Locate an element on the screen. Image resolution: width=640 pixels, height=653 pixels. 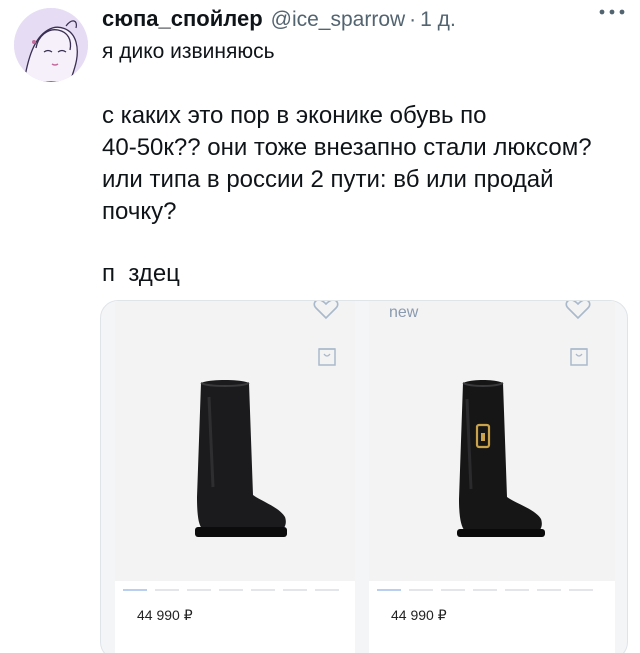
tweet-body-line: с каких это пор в эконике обувь по is located at coordinates (294, 115).